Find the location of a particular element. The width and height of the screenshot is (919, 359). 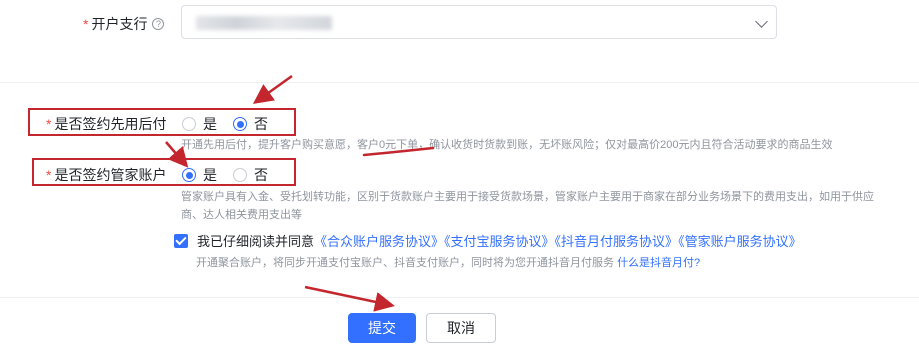

pay-later-label: * 是否签约先用后付 is located at coordinates (106, 124).